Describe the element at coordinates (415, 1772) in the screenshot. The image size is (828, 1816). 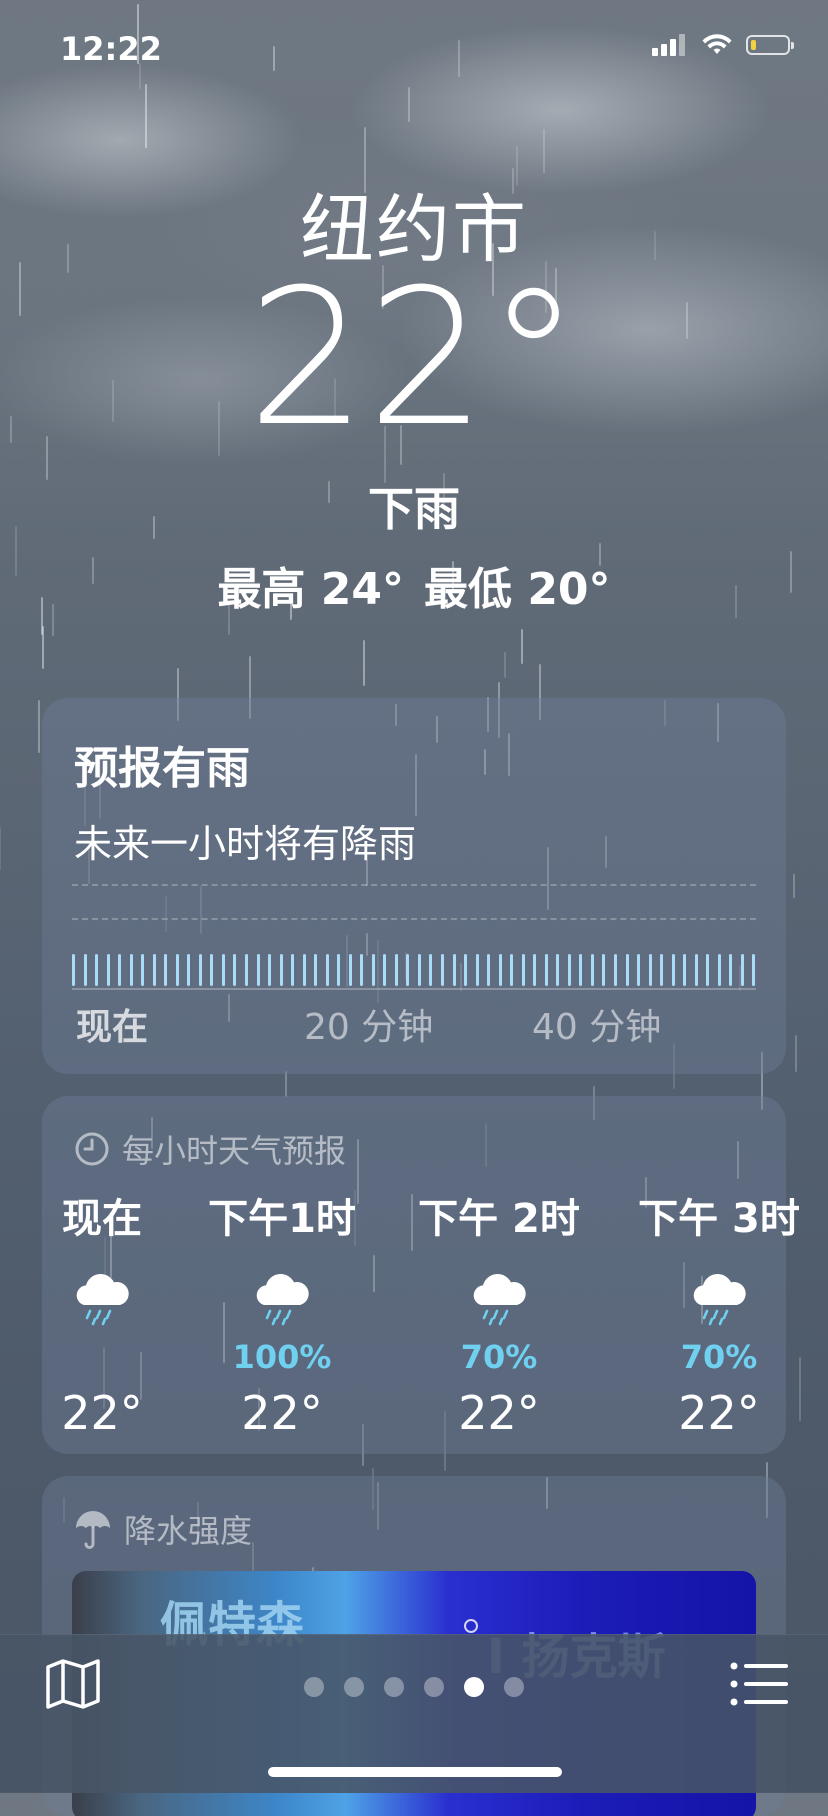
I see `home-indicator` at that location.